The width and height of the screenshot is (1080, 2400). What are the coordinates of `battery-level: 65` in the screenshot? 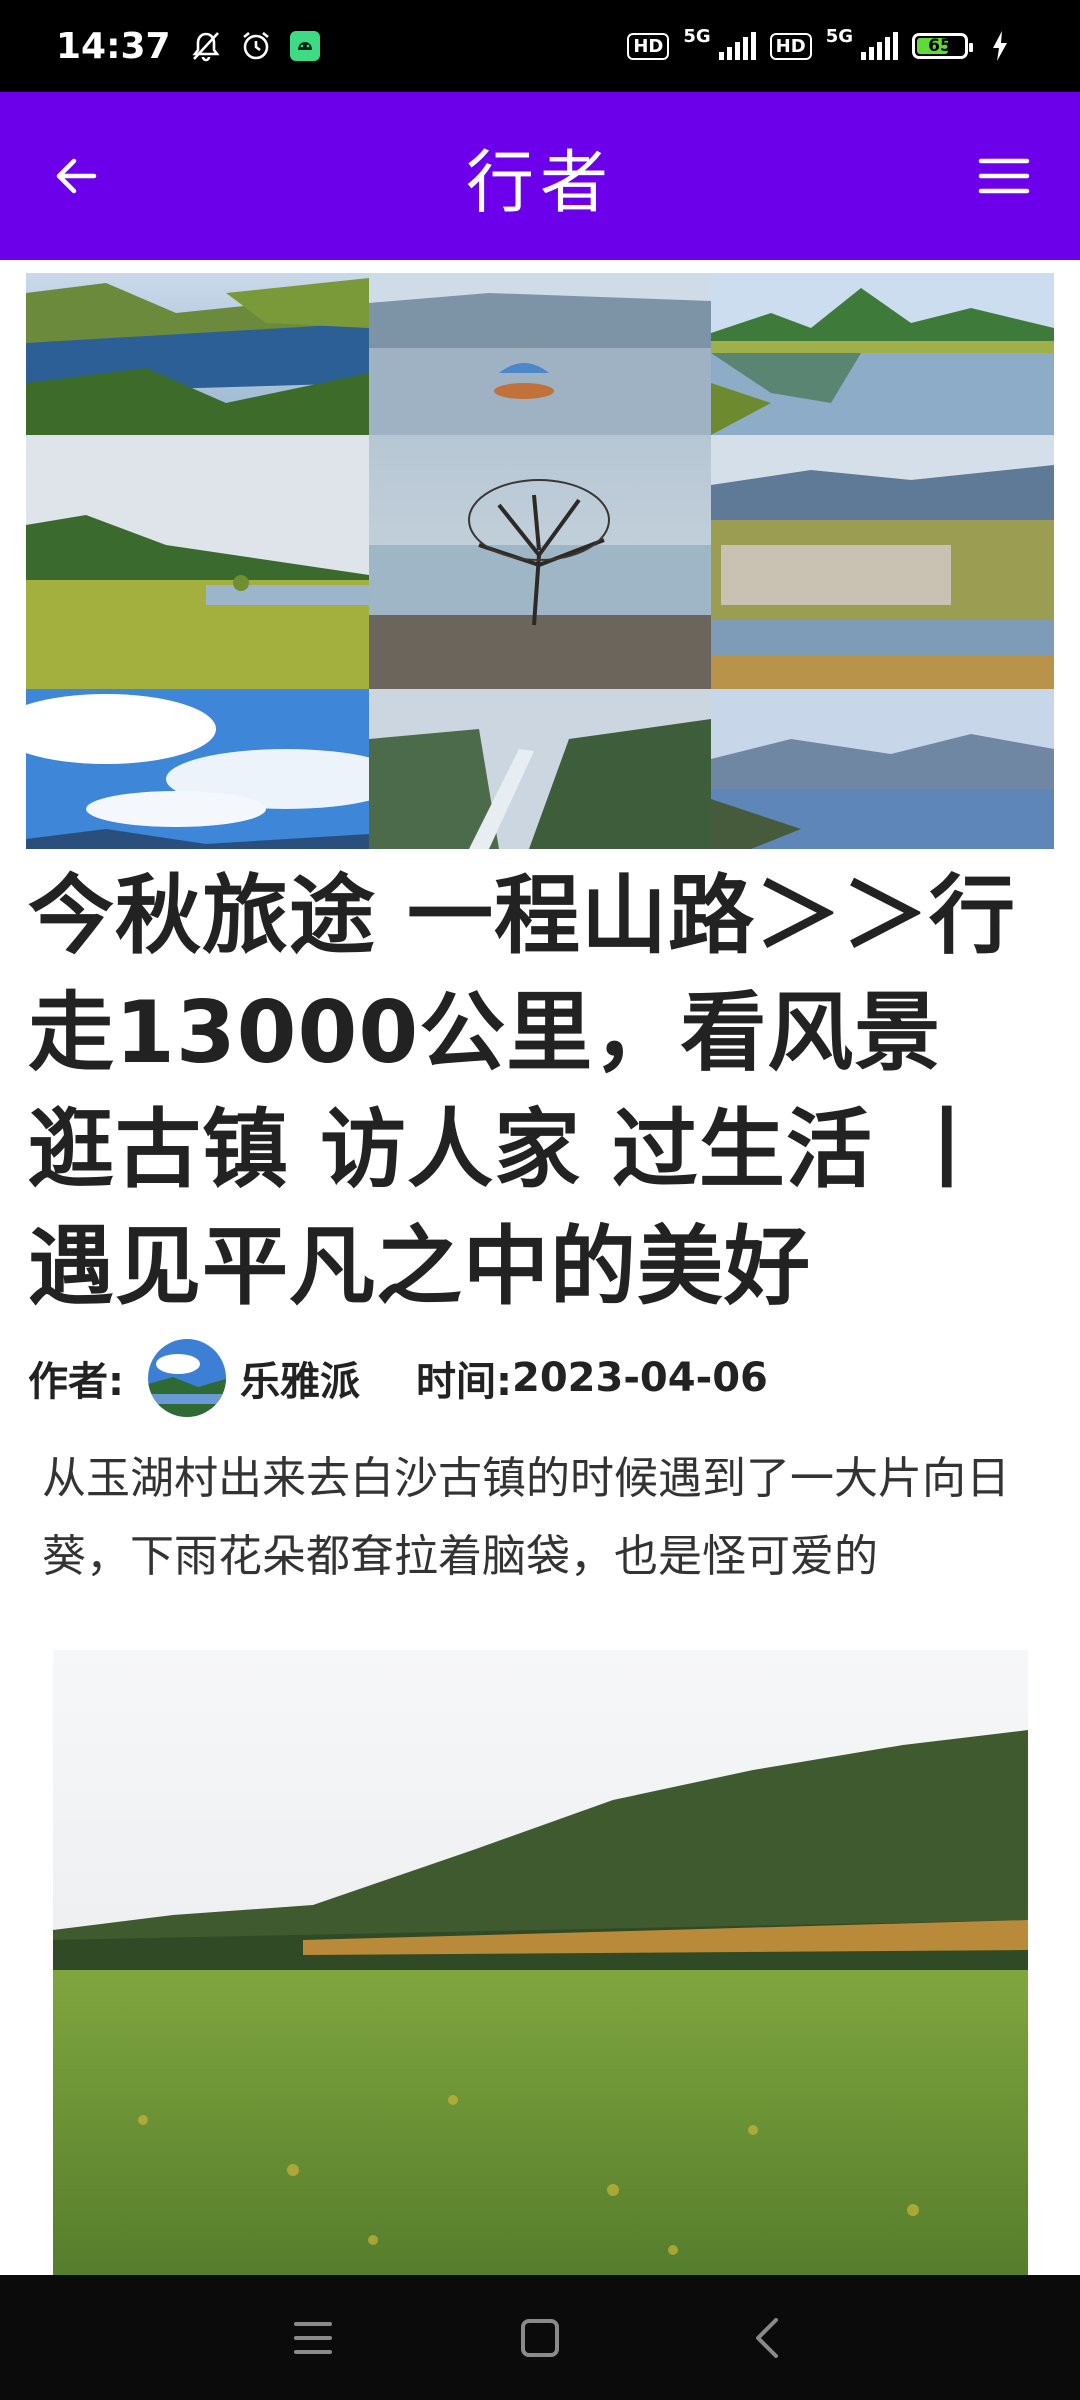 It's located at (940, 46).